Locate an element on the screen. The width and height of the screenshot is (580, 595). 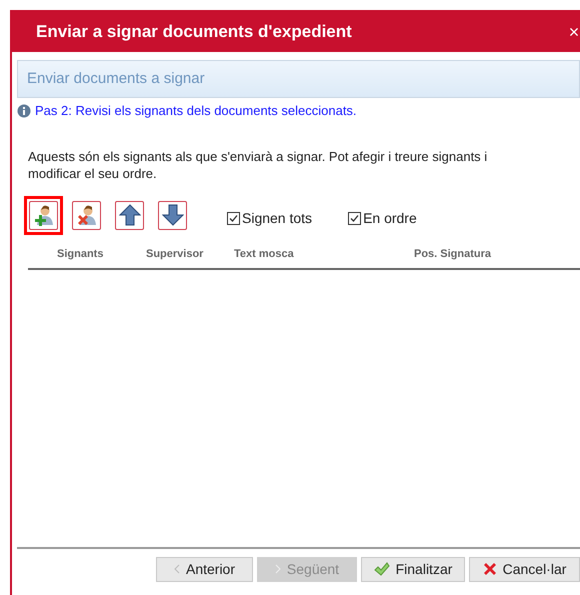
column-header: Text mosca is located at coordinates (264, 254).